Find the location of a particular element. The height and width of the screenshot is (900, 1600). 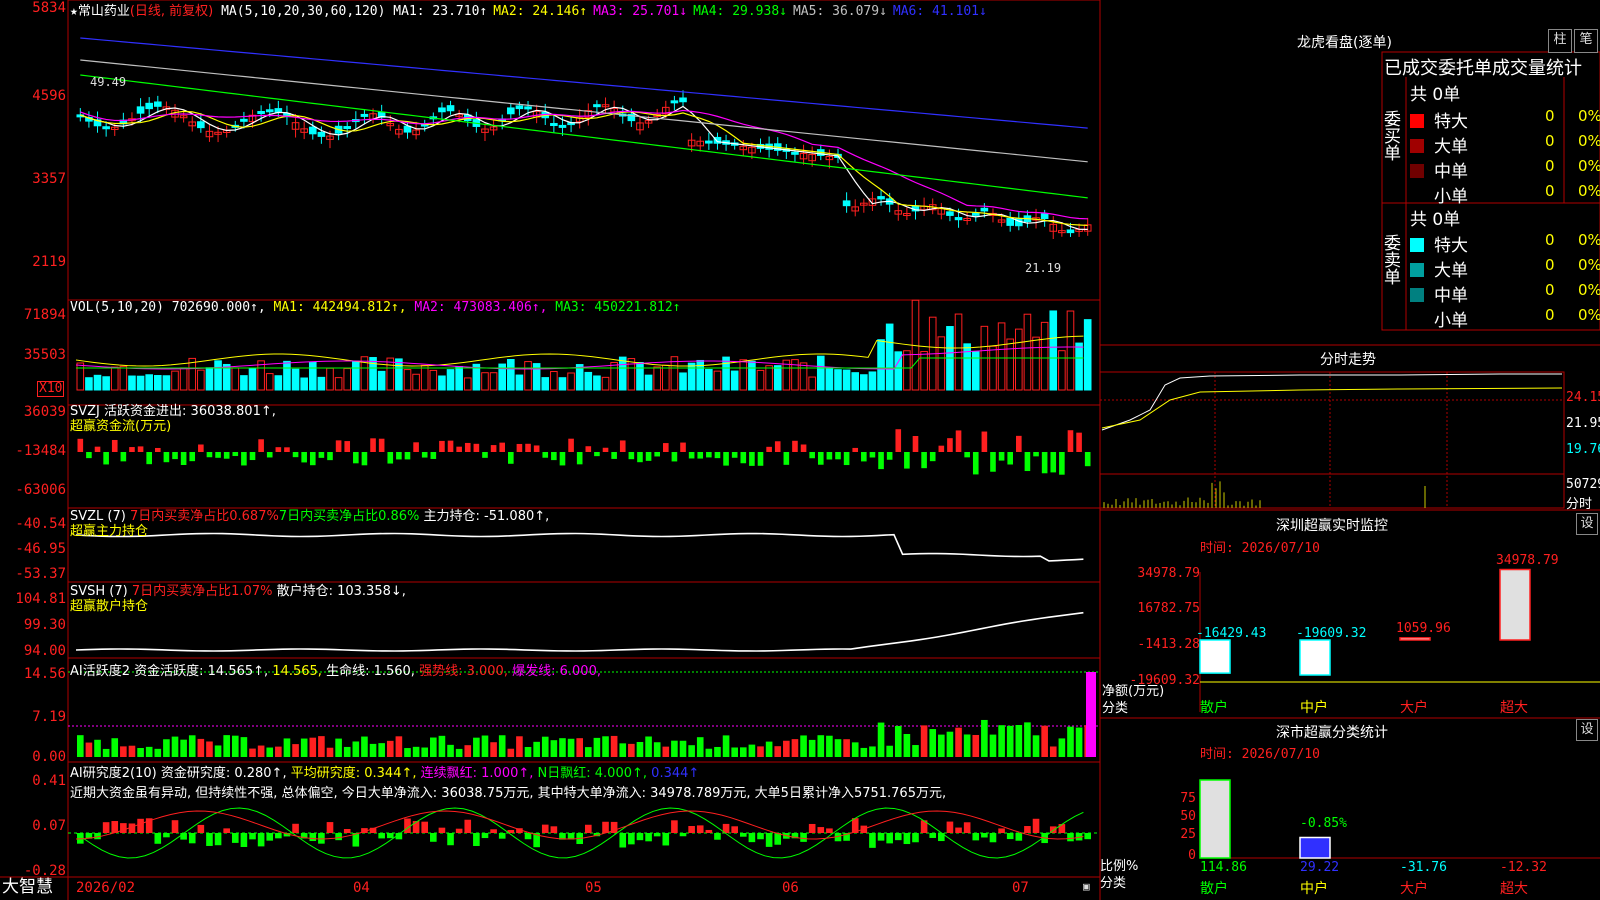

ma-value-1: MA1: 23.710↑ is located at coordinates (440, 11).